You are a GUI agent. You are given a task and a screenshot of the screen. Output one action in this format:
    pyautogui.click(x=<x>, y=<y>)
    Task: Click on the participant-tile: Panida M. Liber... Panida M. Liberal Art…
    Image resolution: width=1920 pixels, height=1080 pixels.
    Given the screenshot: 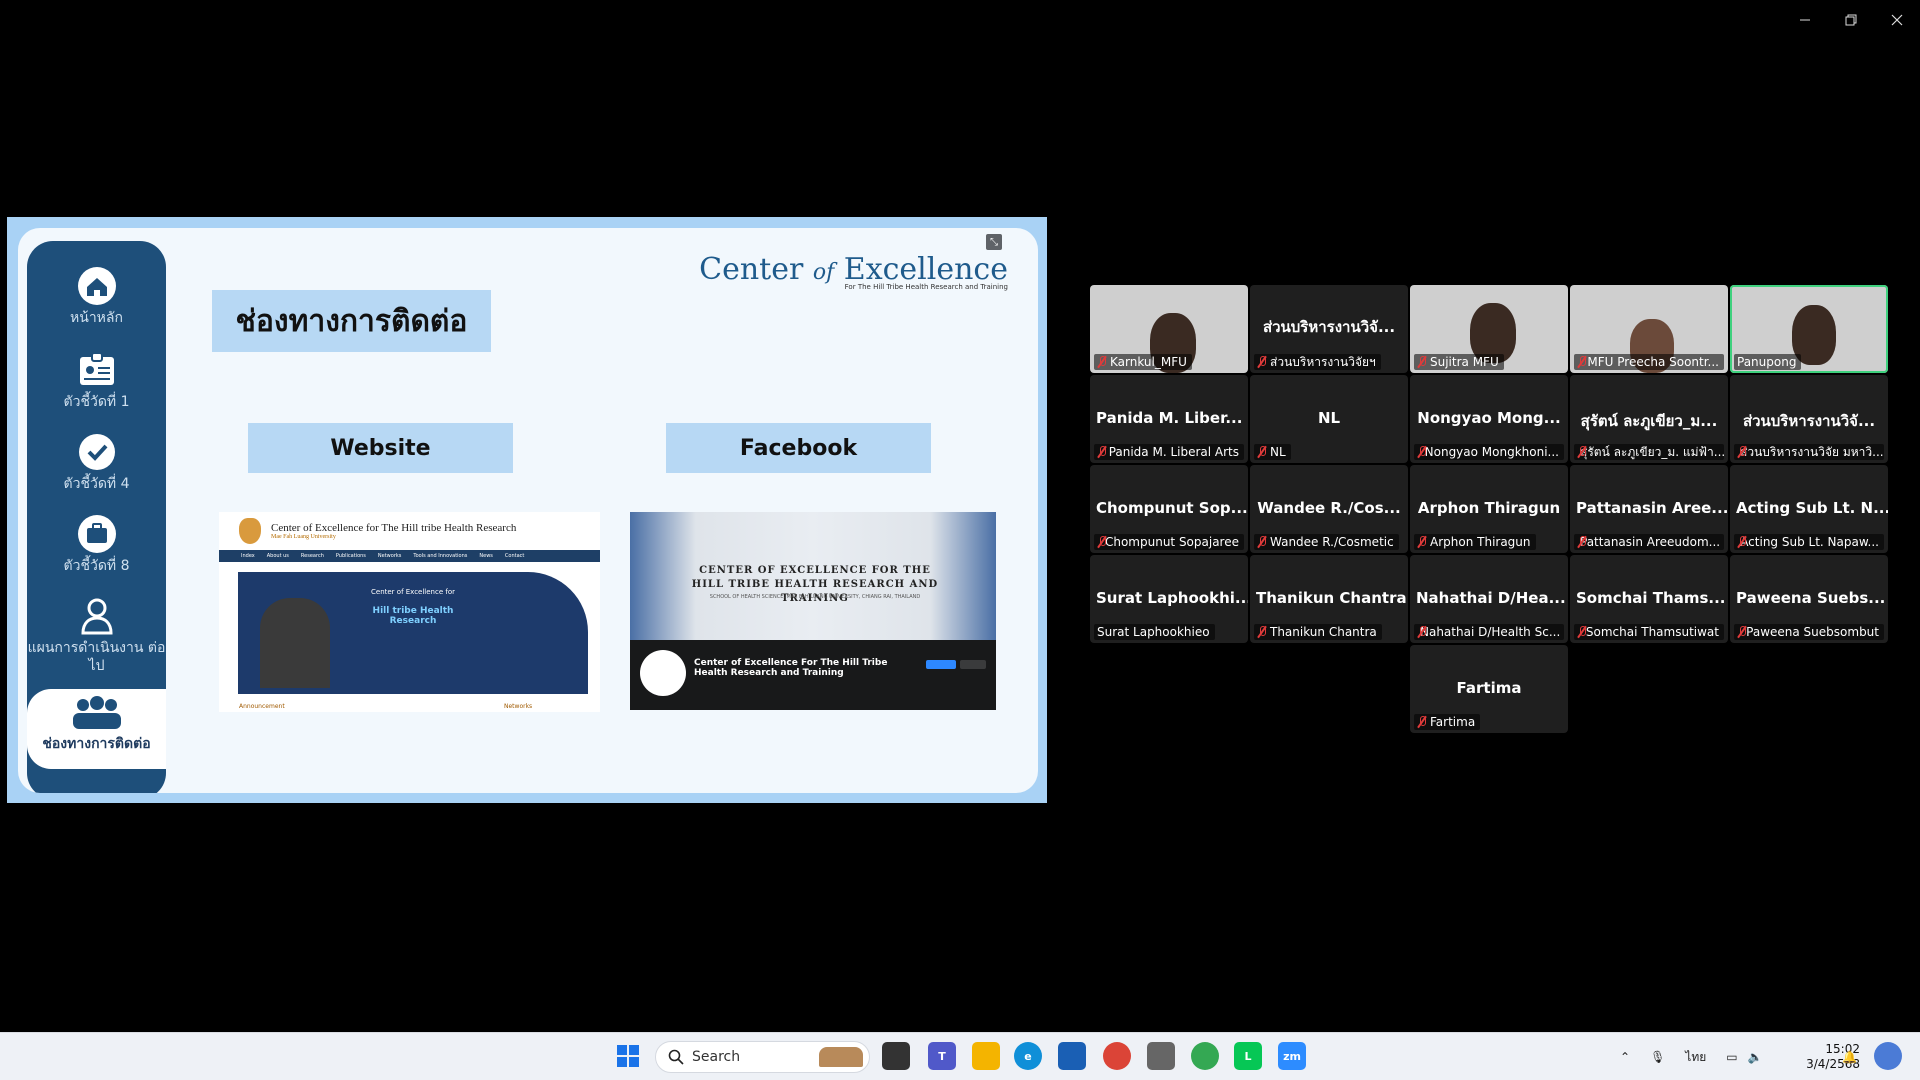 What is the action you would take?
    pyautogui.click(x=1169, y=419)
    